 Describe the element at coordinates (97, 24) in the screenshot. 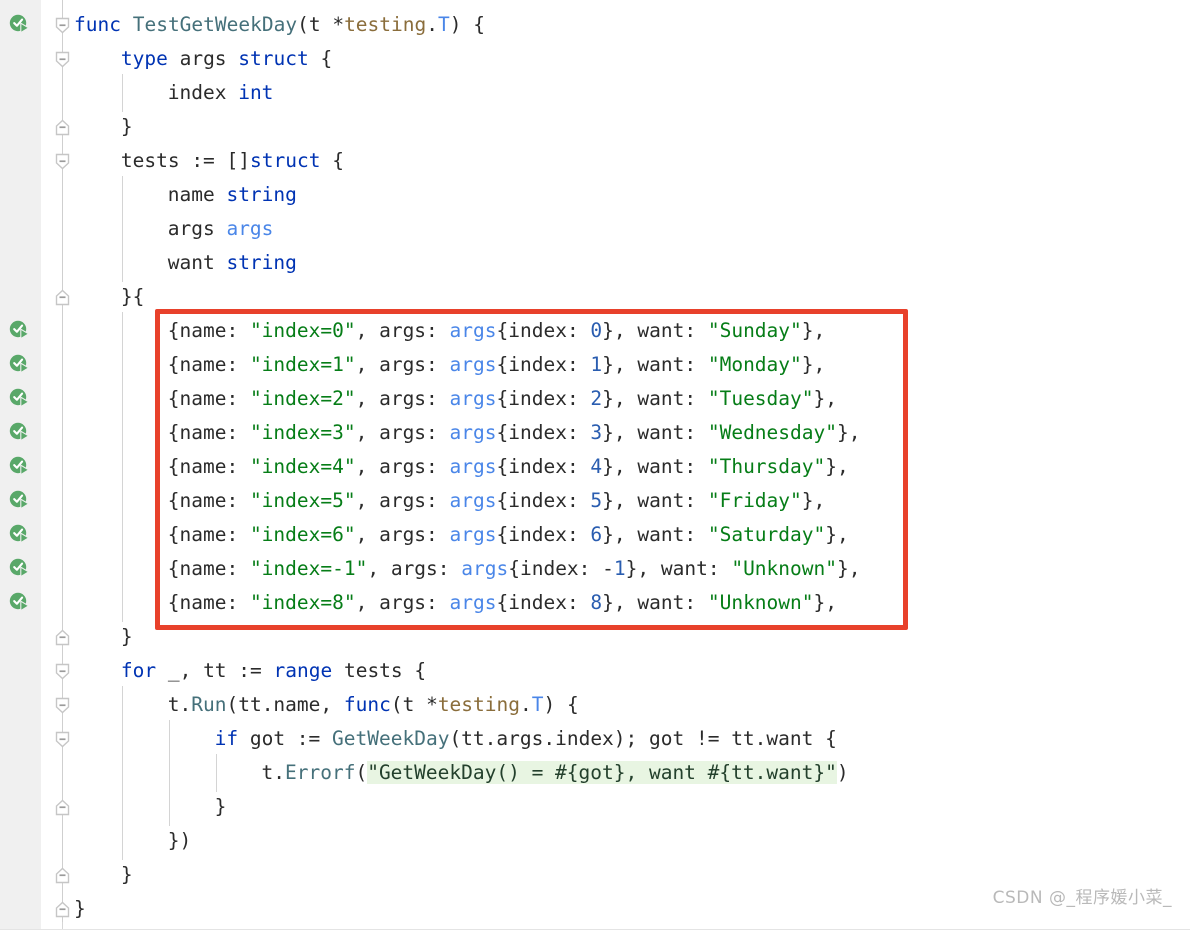

I see `code-token: func` at that location.